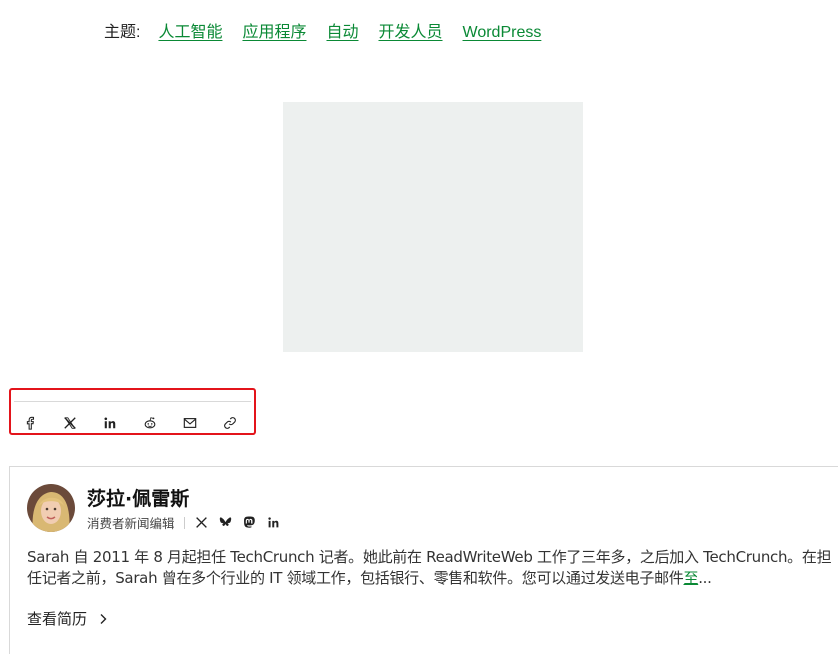 This screenshot has width=838, height=654. I want to click on chevron-right-icon, so click(103, 618).